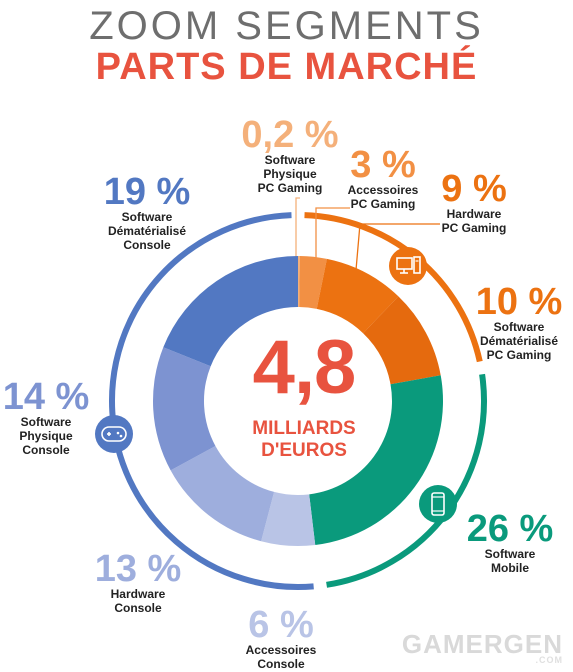  Describe the element at coordinates (290, 135) in the screenshot. I see `segment-pct: 0,2 %` at that location.